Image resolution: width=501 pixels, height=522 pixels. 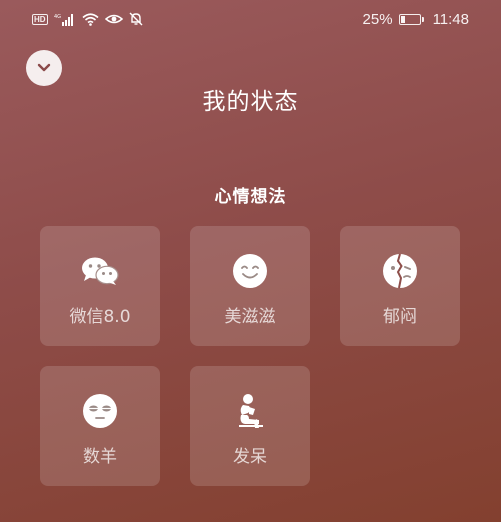 I want to click on mood-tile-happy: 美滋滋, so click(x=250, y=286).